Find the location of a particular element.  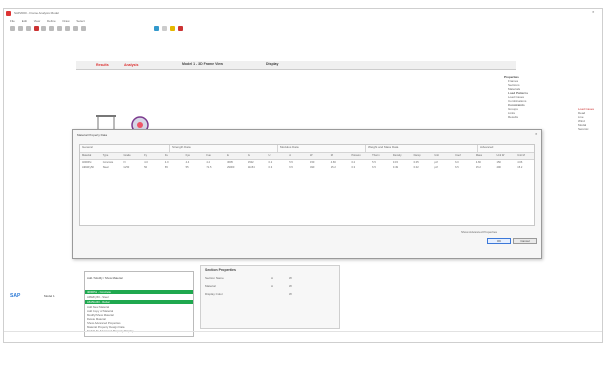

column-header: U is located at coordinates (270, 156).